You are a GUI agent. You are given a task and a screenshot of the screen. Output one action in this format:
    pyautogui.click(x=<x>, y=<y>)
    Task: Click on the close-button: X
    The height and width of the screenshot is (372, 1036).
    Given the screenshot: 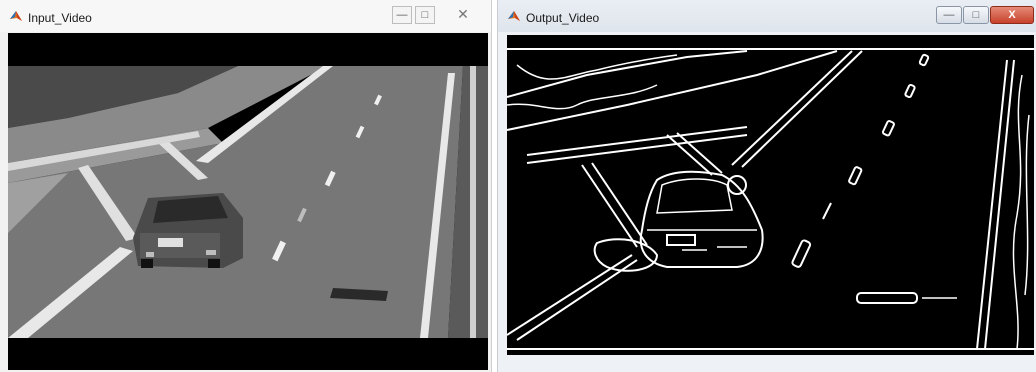 What is the action you would take?
    pyautogui.click(x=1012, y=15)
    